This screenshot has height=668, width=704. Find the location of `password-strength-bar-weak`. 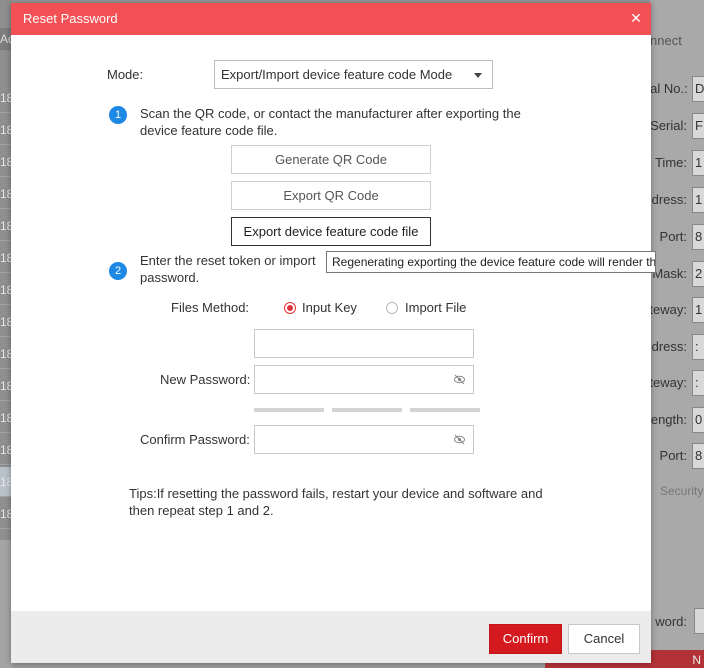

password-strength-bar-weak is located at coordinates (289, 410).